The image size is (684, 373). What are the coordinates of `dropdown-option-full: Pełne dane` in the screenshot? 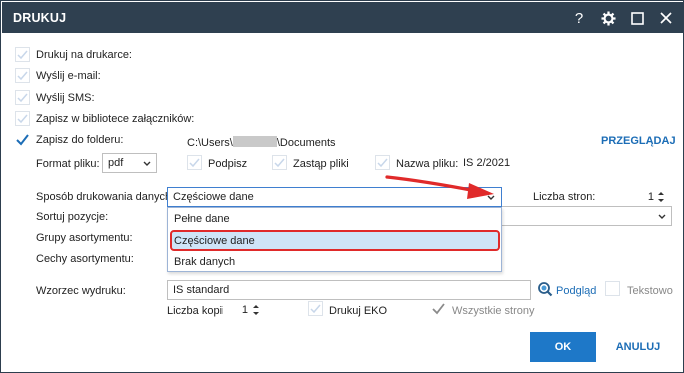 It's located at (202, 219).